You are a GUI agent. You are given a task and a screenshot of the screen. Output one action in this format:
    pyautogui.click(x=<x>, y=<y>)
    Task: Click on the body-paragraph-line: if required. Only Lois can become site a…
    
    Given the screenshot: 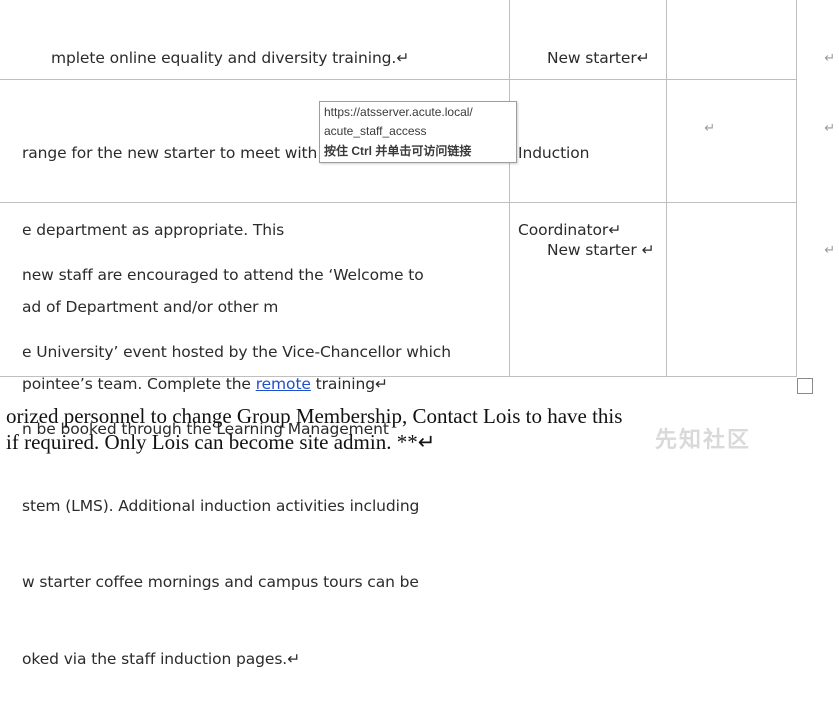 What is the action you would take?
    pyautogui.click(x=220, y=442)
    